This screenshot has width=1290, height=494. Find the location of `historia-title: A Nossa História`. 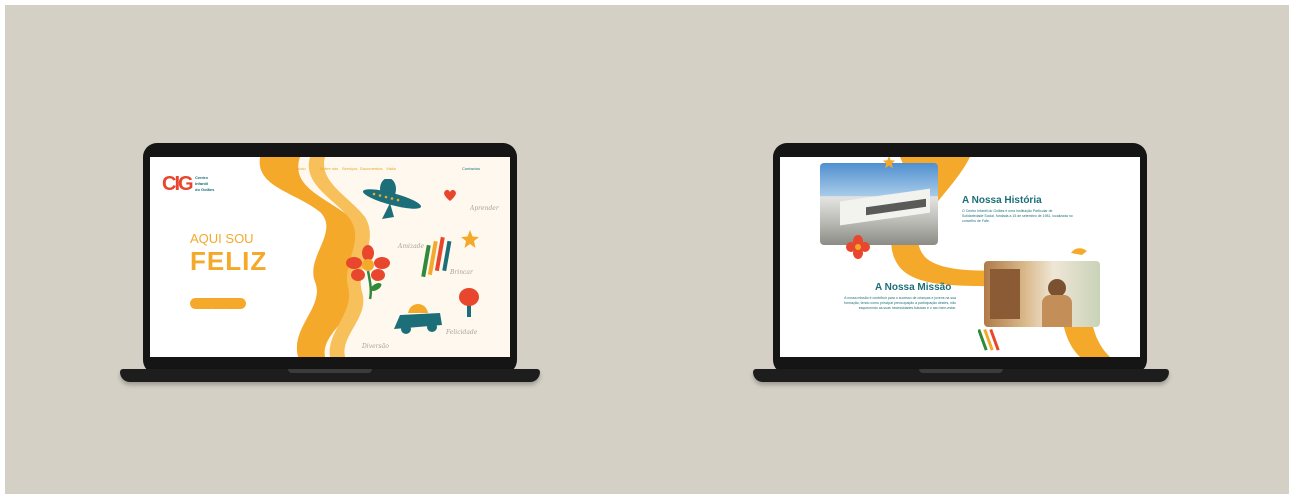

historia-title: A Nossa História is located at coordinates (1002, 200).